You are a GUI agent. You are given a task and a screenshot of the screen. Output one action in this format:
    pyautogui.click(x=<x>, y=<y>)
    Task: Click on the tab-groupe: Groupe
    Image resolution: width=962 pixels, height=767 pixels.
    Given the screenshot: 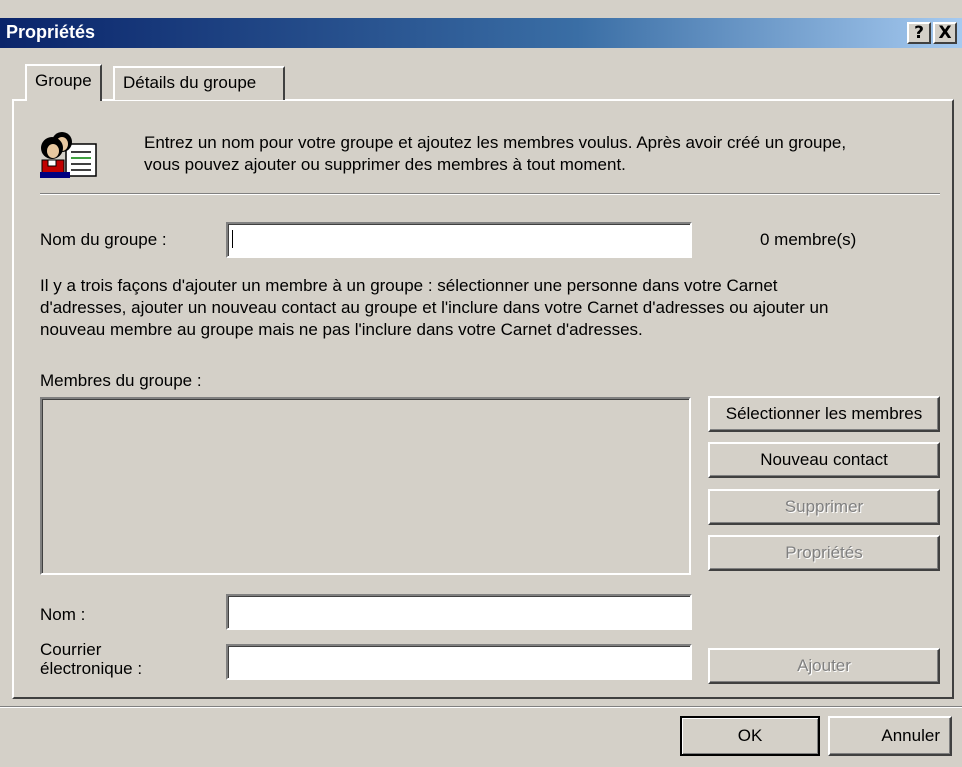 What is the action you would take?
    pyautogui.click(x=63, y=82)
    